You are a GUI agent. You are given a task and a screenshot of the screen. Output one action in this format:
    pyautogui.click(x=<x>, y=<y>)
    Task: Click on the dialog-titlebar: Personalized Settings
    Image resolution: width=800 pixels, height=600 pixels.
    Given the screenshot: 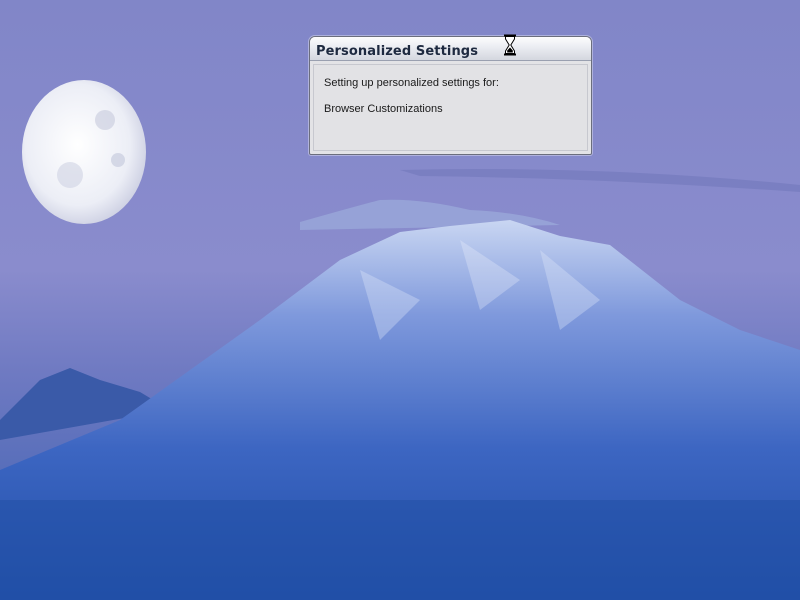 What is the action you would take?
    pyautogui.click(x=450, y=49)
    